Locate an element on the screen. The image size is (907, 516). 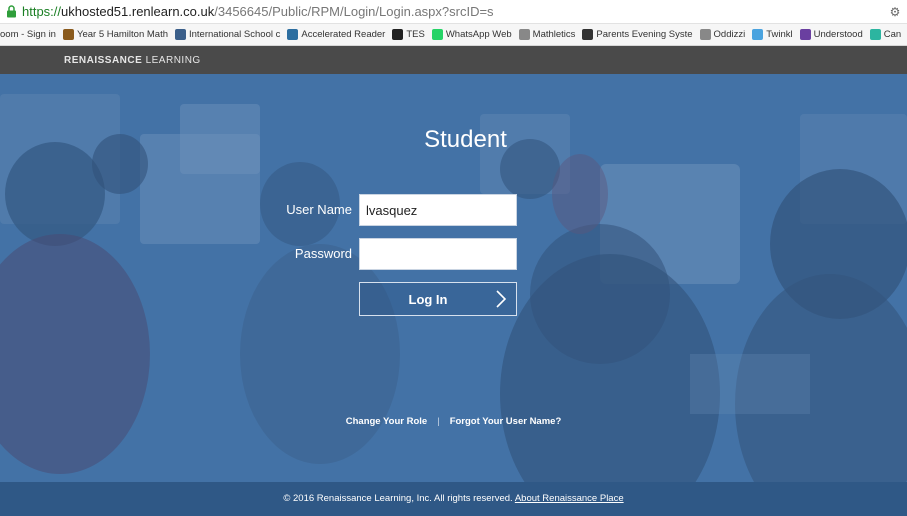
hamilton-icon is located at coordinates (68, 34).